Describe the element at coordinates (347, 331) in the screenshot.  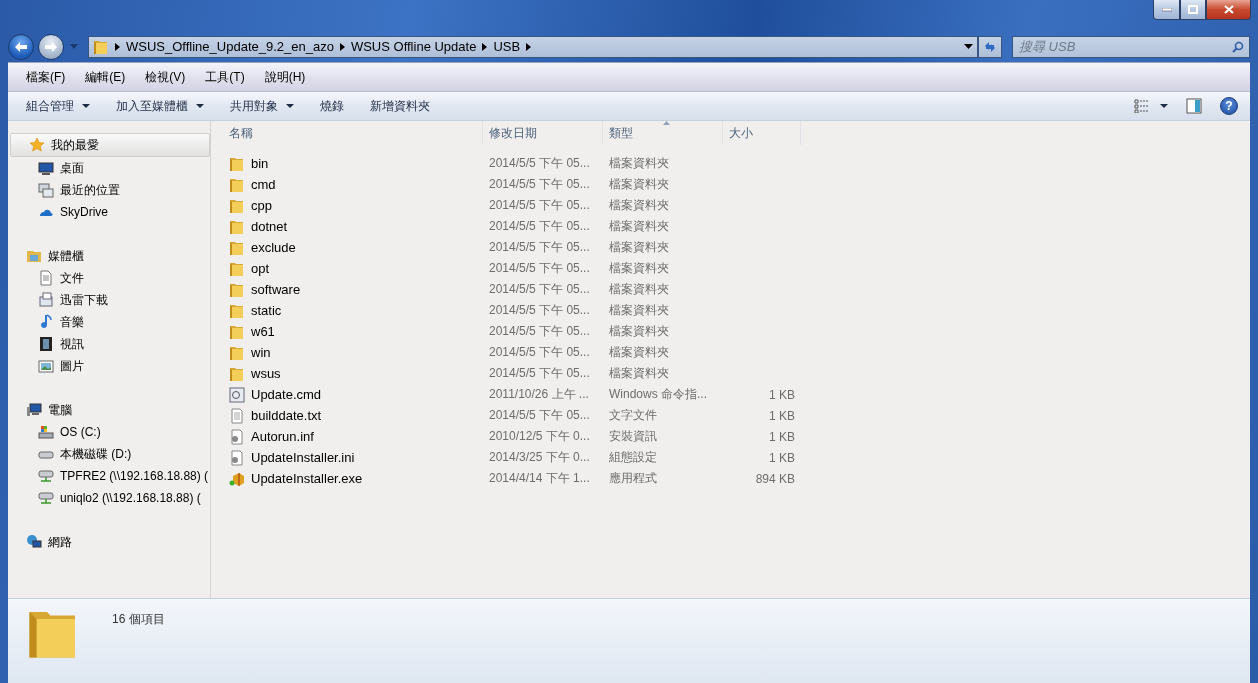
I see `file-name: w61` at that location.